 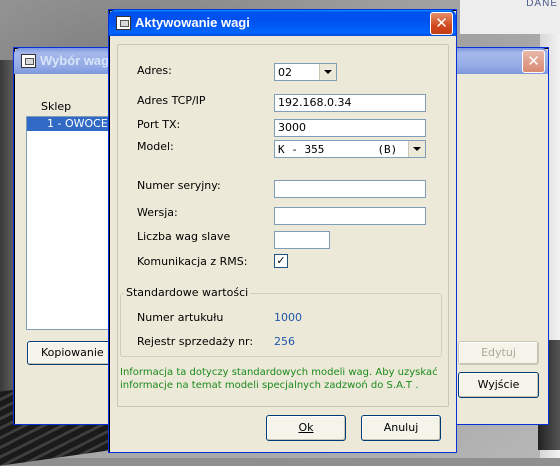 I want to click on article-number-label: Numer artukułu, so click(x=180, y=317).